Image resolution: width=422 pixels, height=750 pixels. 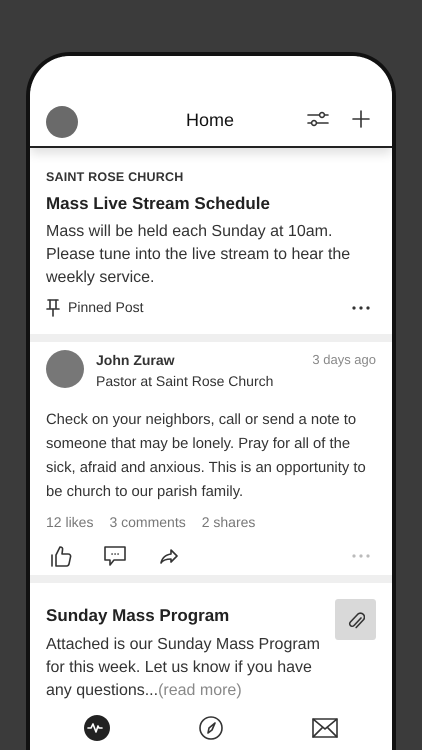 I want to click on attachment-button, so click(x=355, y=619).